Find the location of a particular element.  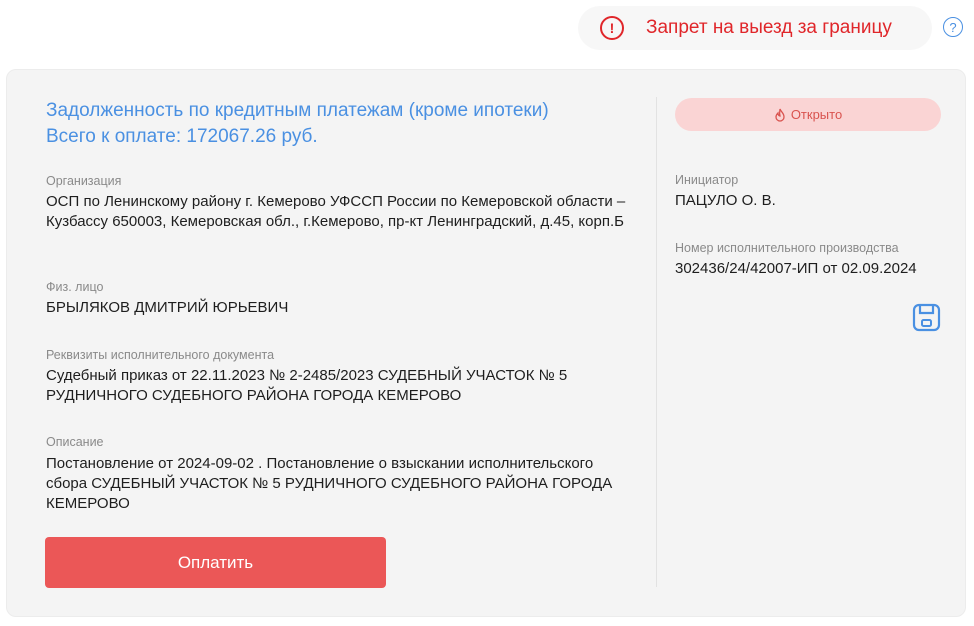

status-text: Открыто is located at coordinates (816, 114).